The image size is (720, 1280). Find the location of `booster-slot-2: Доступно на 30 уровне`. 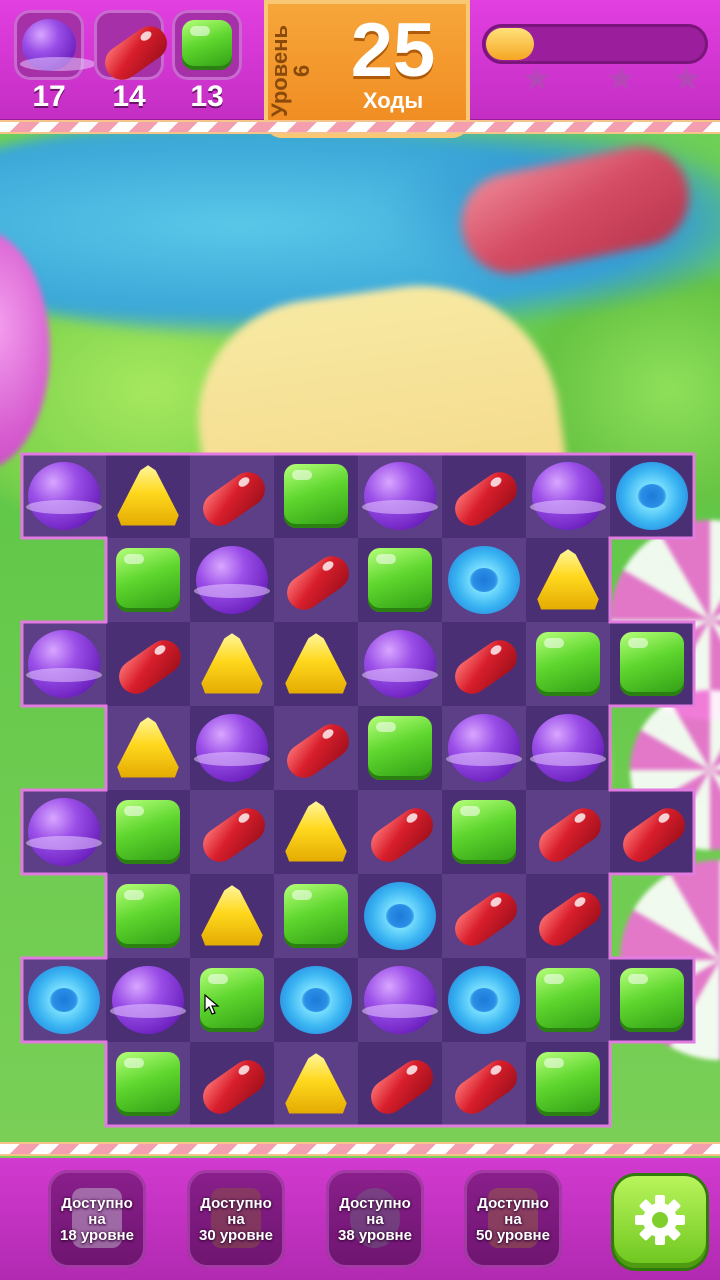

booster-slot-2: Доступно на 30 уровне is located at coordinates (236, 1219).